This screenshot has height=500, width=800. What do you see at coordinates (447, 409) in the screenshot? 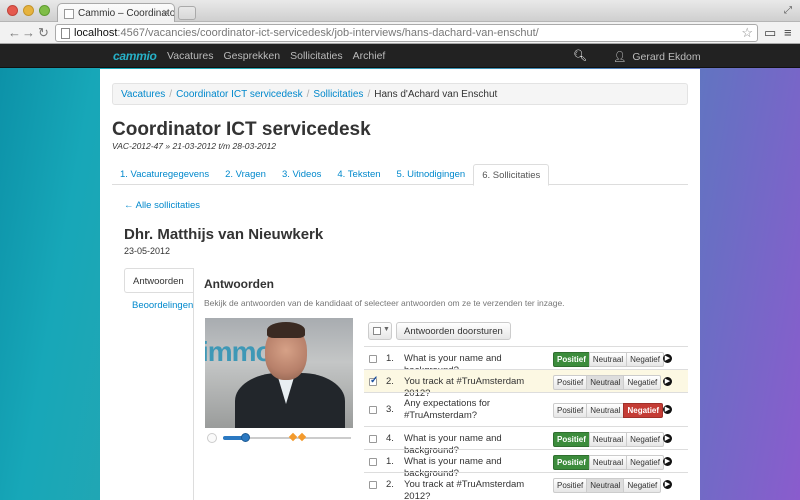
I see `answer-question: Any expectations for #TruAmsterdam?` at bounding box center [447, 409].